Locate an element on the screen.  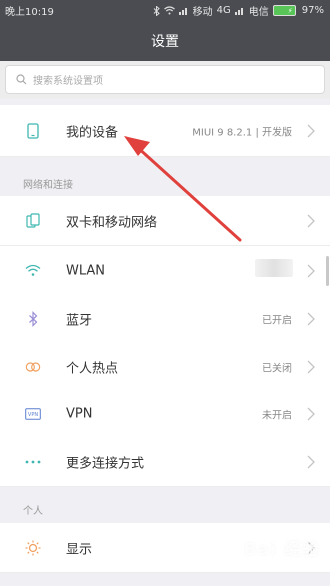
annotation-arrow is located at coordinates (183, 189).